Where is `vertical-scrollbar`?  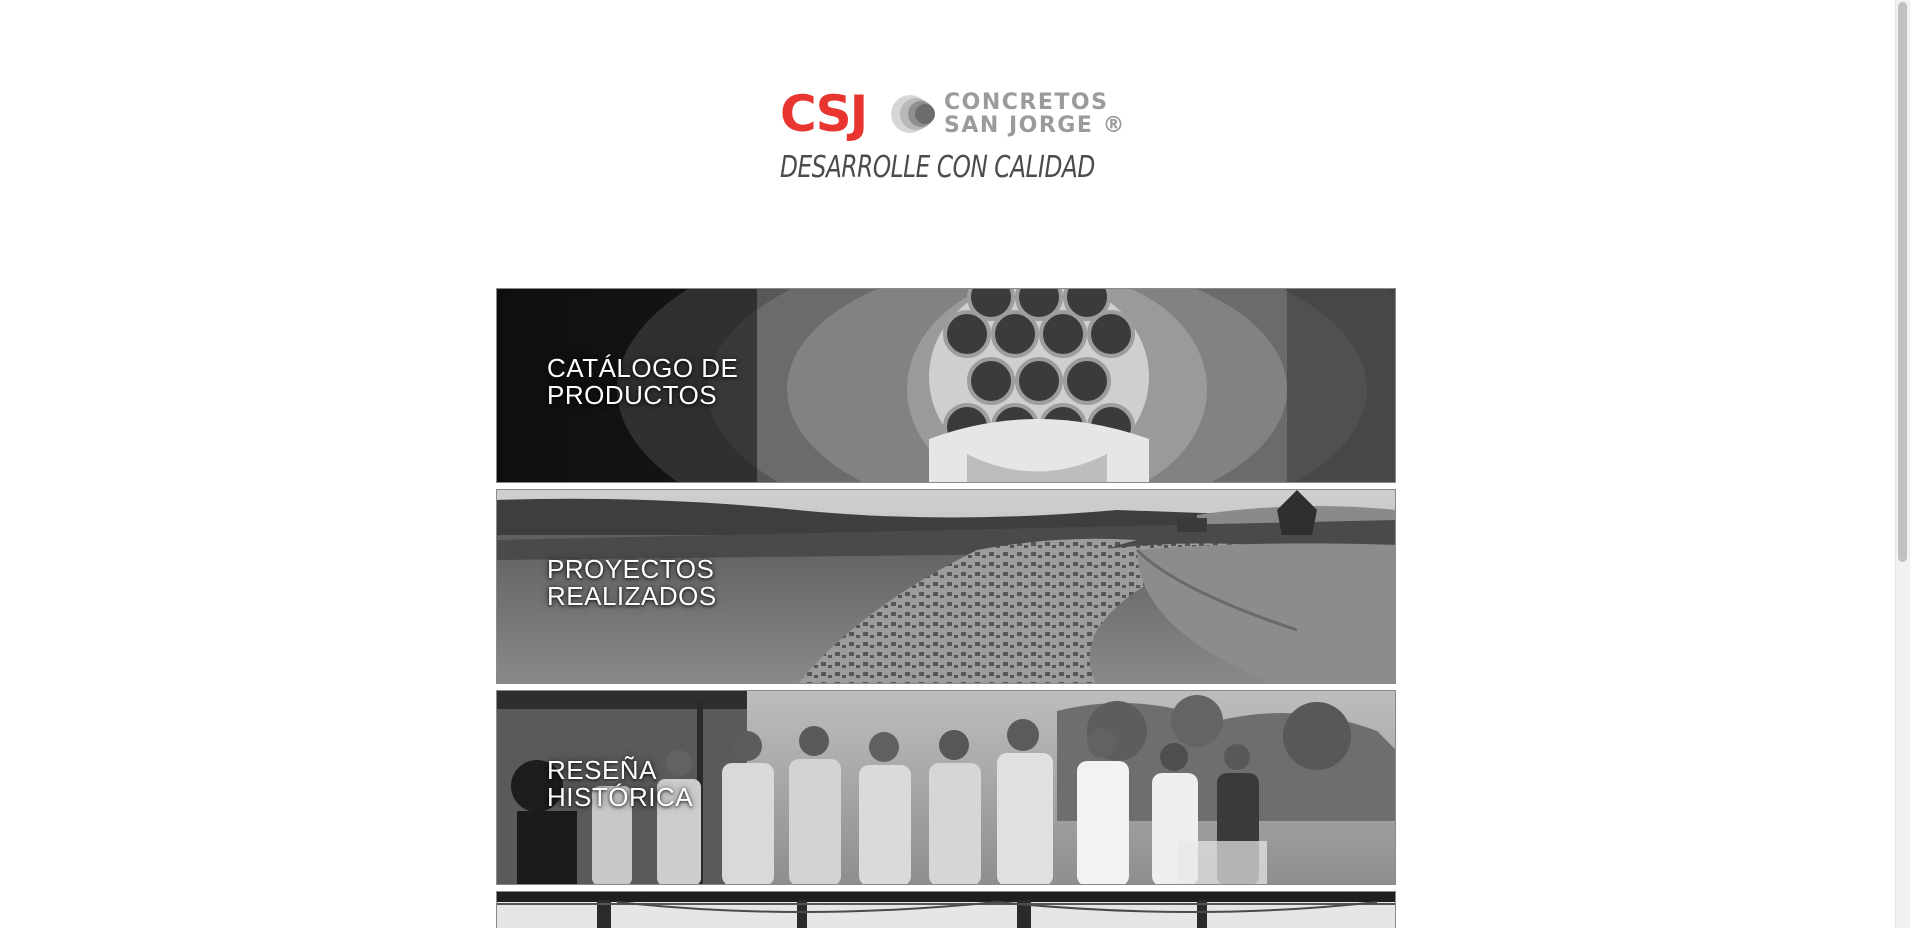 vertical-scrollbar is located at coordinates (1902, 464).